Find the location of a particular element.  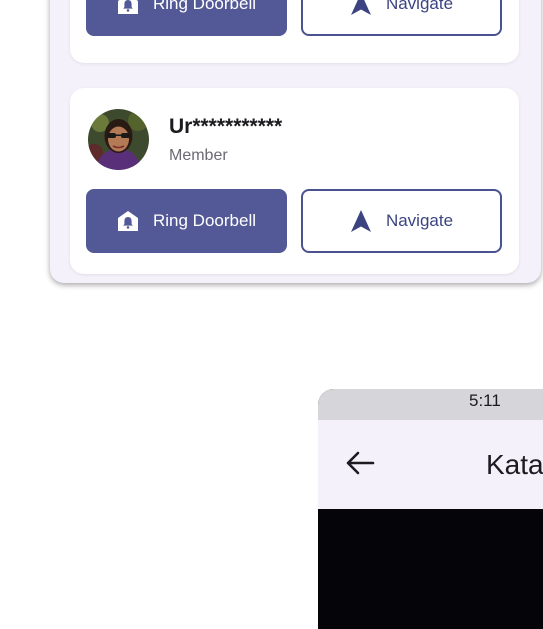

member-name: Ur*********** is located at coordinates (226, 126).